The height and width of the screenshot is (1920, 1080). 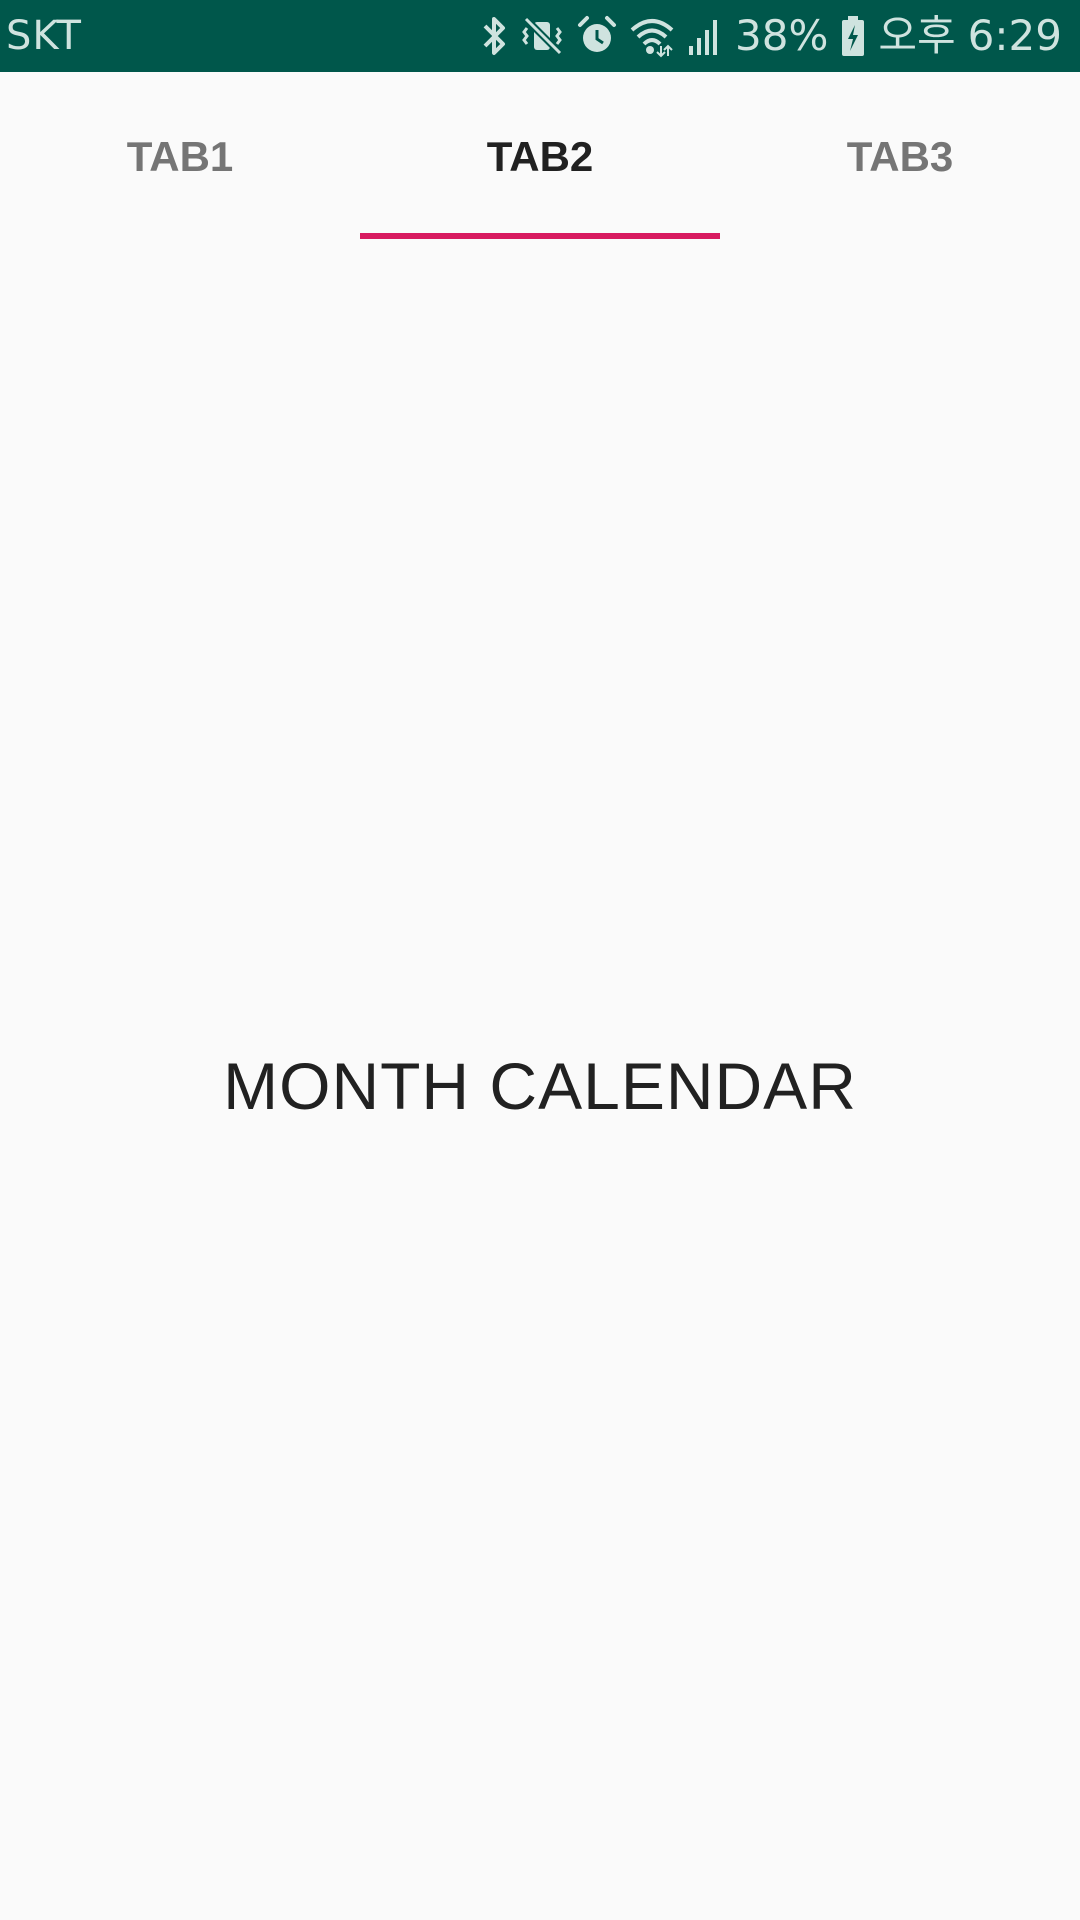 What do you see at coordinates (597, 36) in the screenshot?
I see `alarm-icon` at bounding box center [597, 36].